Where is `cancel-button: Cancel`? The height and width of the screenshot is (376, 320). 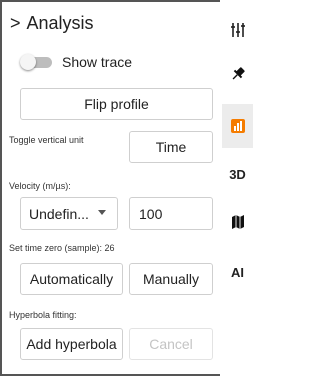 cancel-button: Cancel is located at coordinates (171, 344).